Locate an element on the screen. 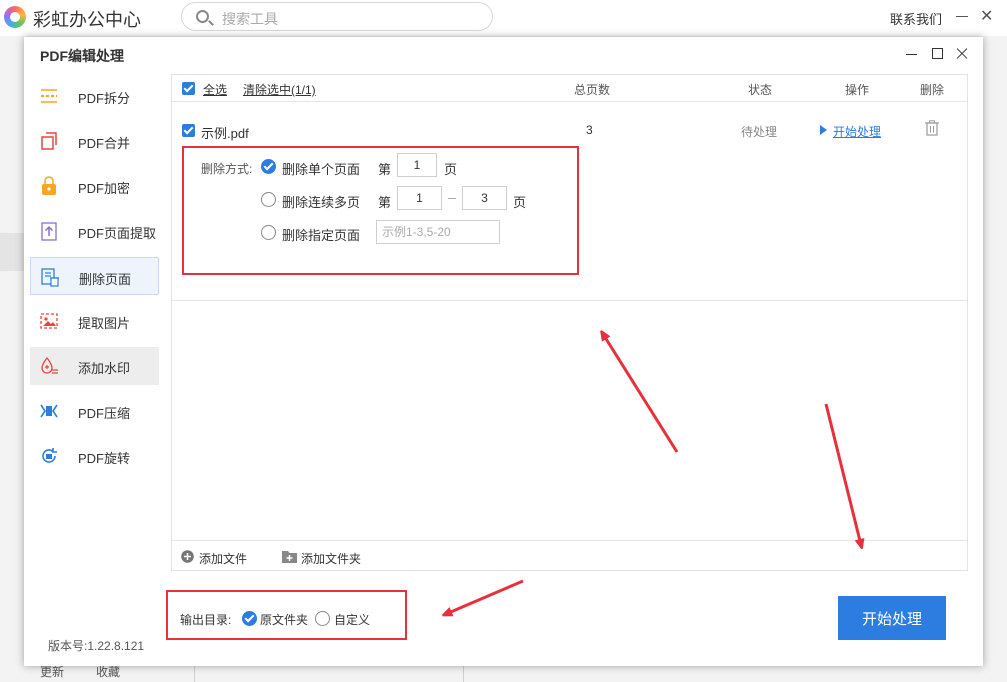  sidebar-item-pdf-rotate: PDF旋转 is located at coordinates (94, 456).